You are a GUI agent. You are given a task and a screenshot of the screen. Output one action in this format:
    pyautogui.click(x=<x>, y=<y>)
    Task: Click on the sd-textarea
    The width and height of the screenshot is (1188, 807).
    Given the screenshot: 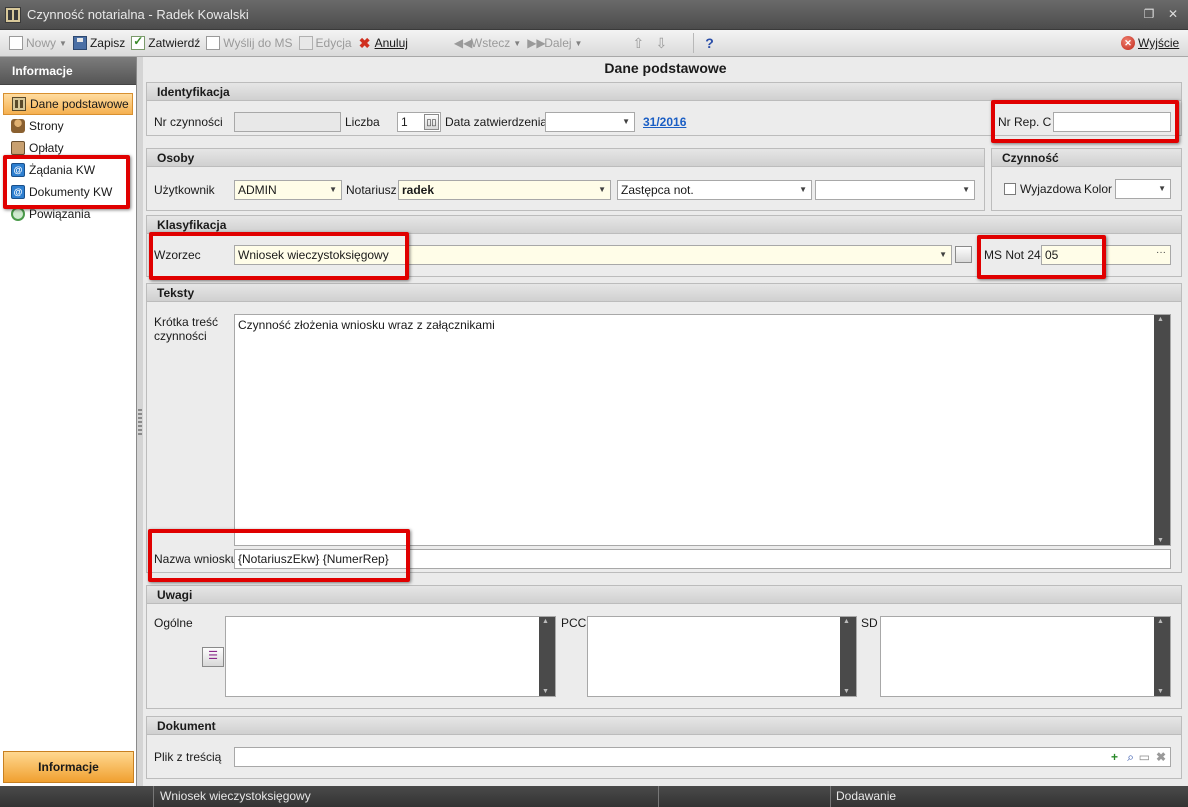 What is the action you would take?
    pyautogui.click(x=1025, y=656)
    